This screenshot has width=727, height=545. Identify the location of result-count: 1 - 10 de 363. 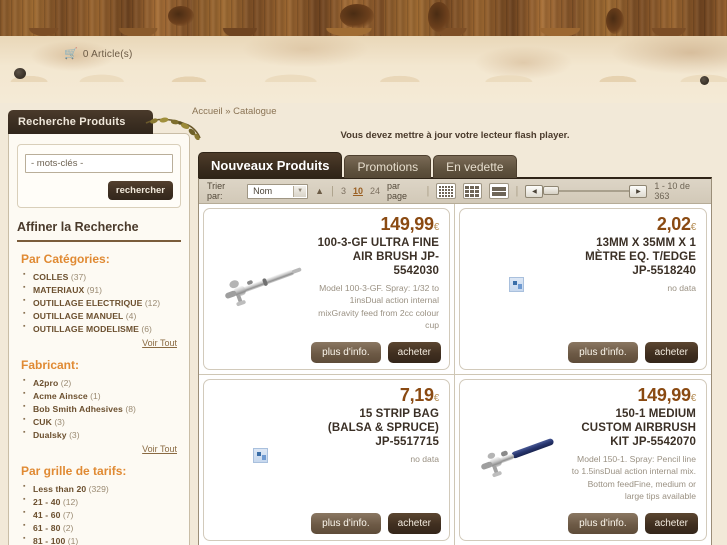
(672, 191).